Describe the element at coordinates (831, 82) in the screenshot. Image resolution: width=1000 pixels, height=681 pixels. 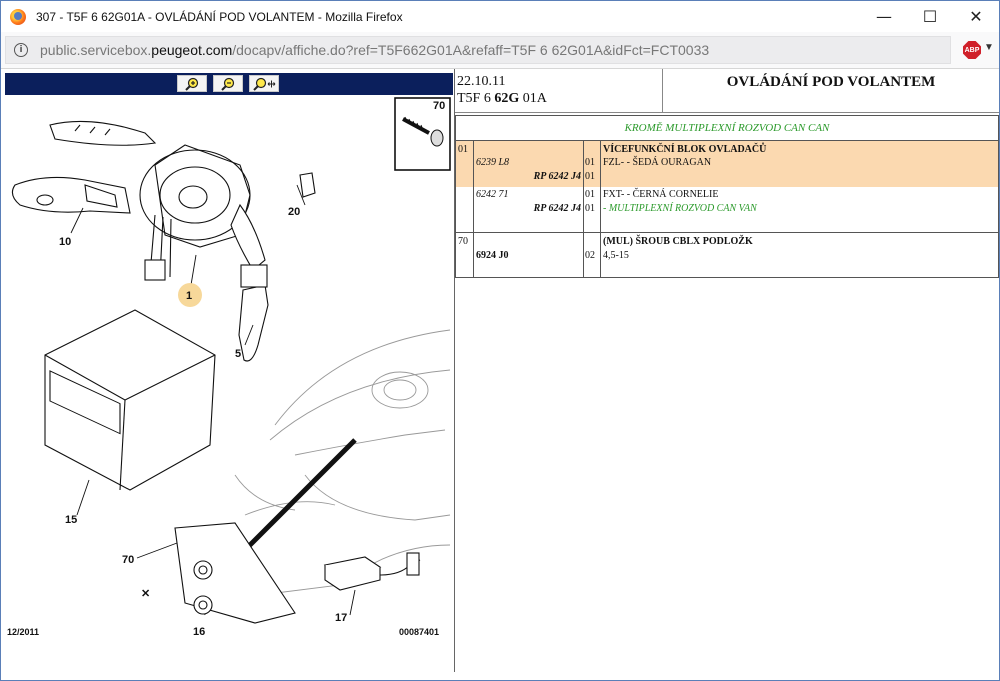
I see `doc-title: OVLÁDÁNÍ POD VOLANTEM` at that location.